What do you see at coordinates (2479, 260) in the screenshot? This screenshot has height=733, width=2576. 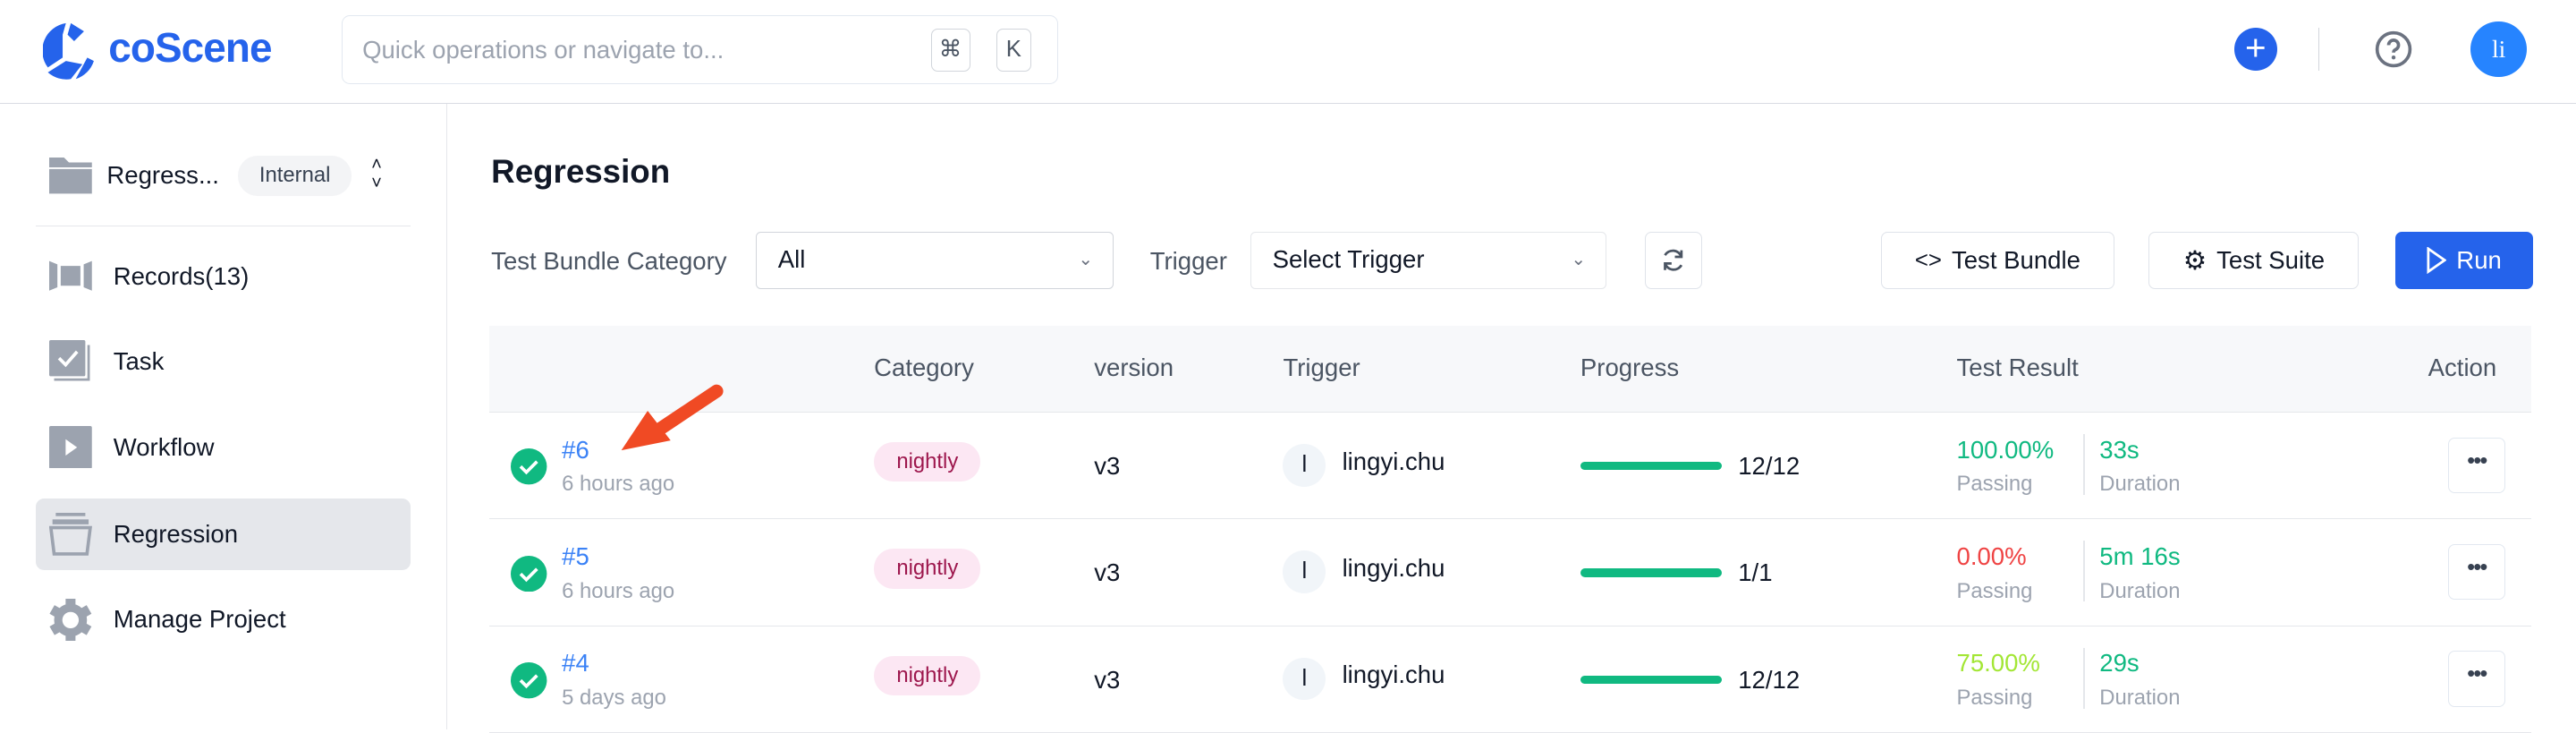 I see `run-label: Run` at bounding box center [2479, 260].